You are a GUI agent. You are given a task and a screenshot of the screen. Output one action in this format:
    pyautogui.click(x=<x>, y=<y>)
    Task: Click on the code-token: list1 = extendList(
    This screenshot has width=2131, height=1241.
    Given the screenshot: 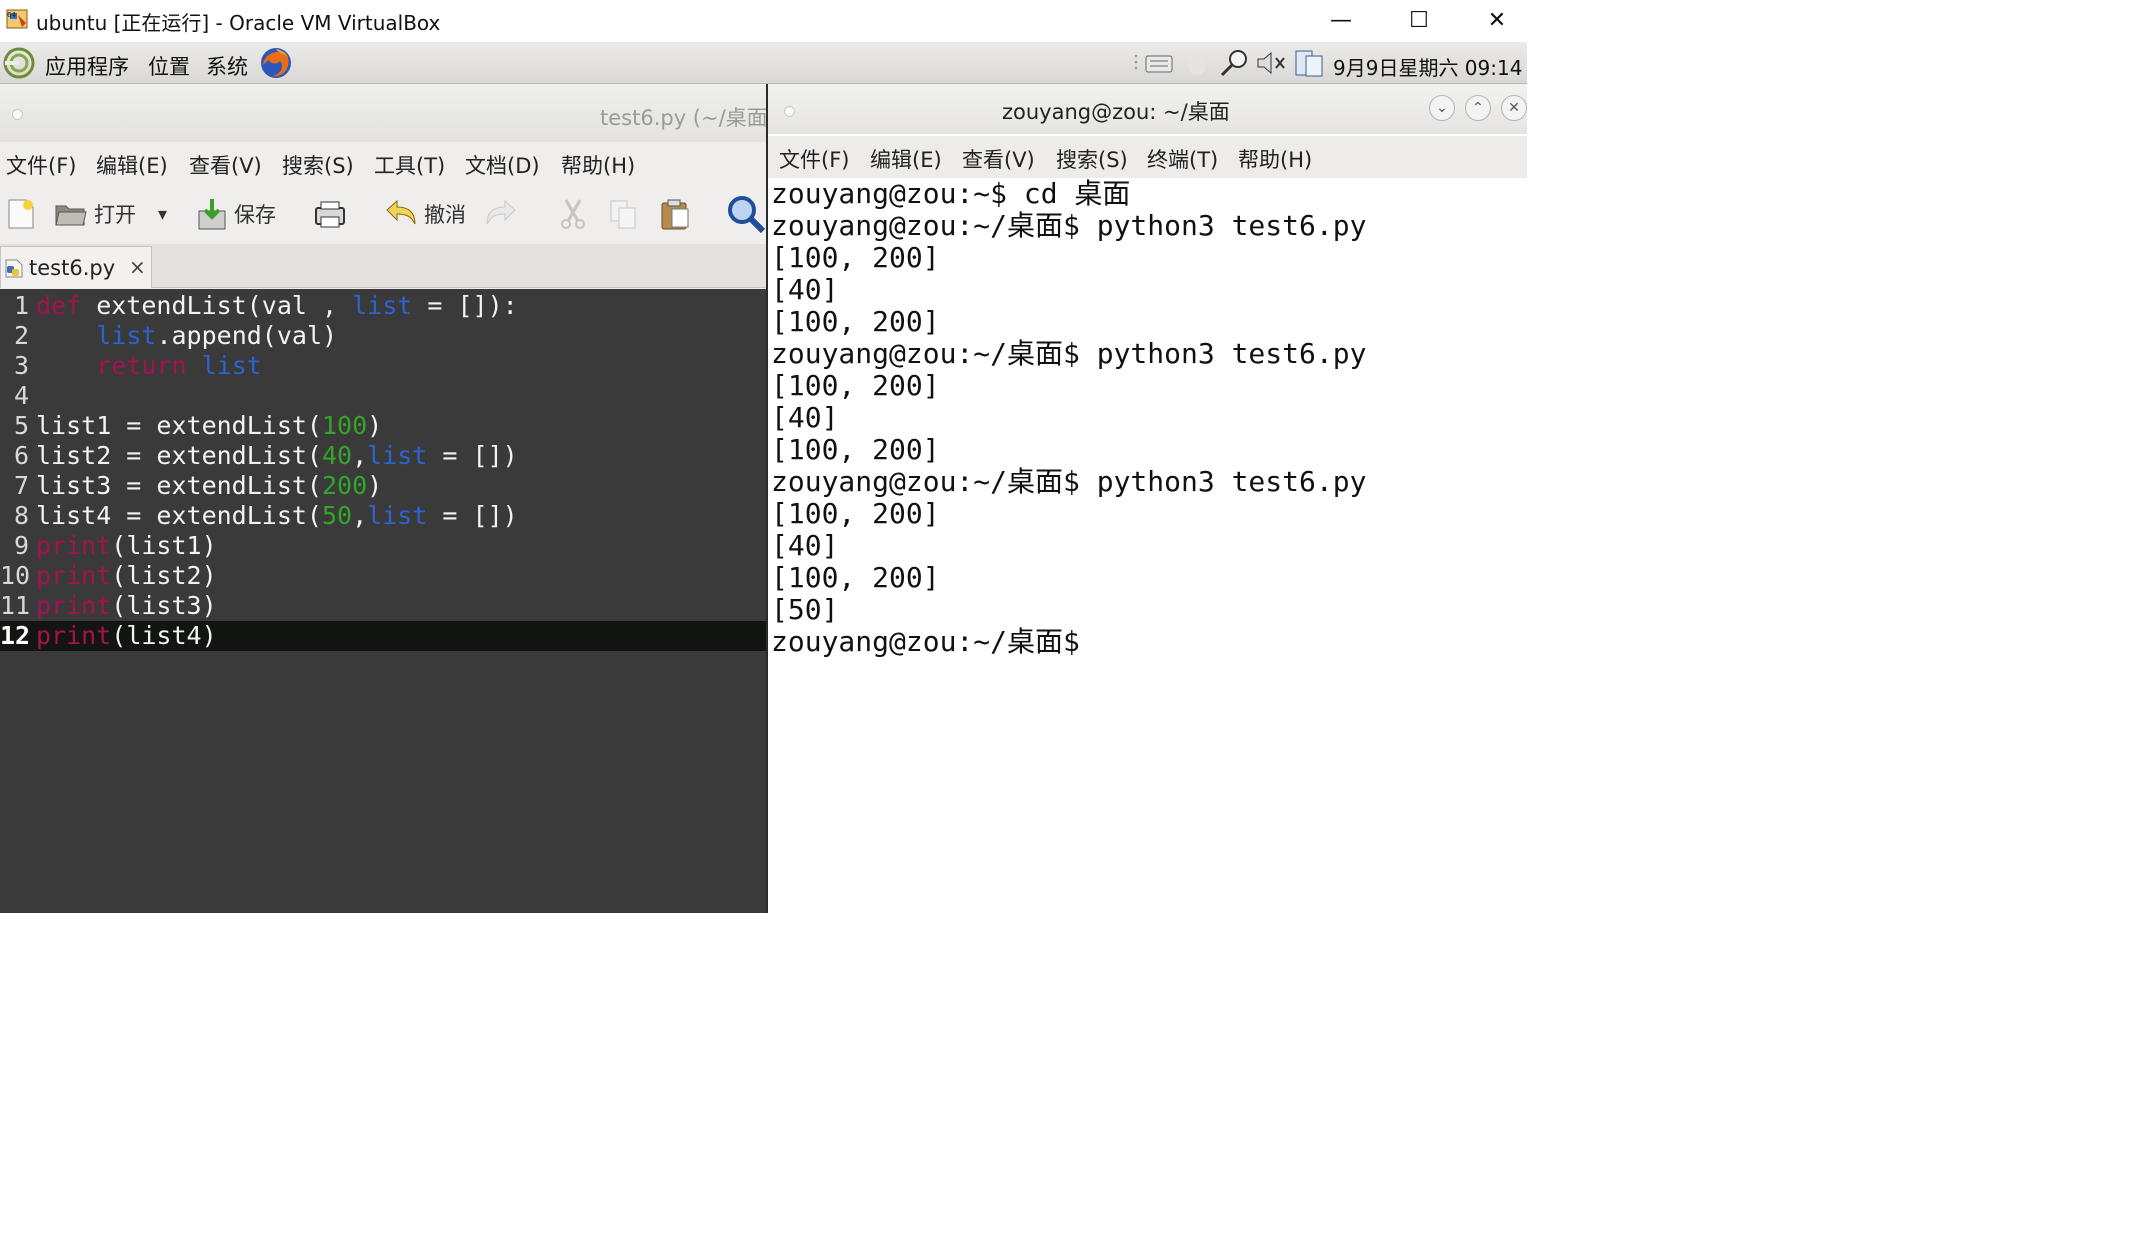 What is the action you would take?
    pyautogui.click(x=179, y=425)
    